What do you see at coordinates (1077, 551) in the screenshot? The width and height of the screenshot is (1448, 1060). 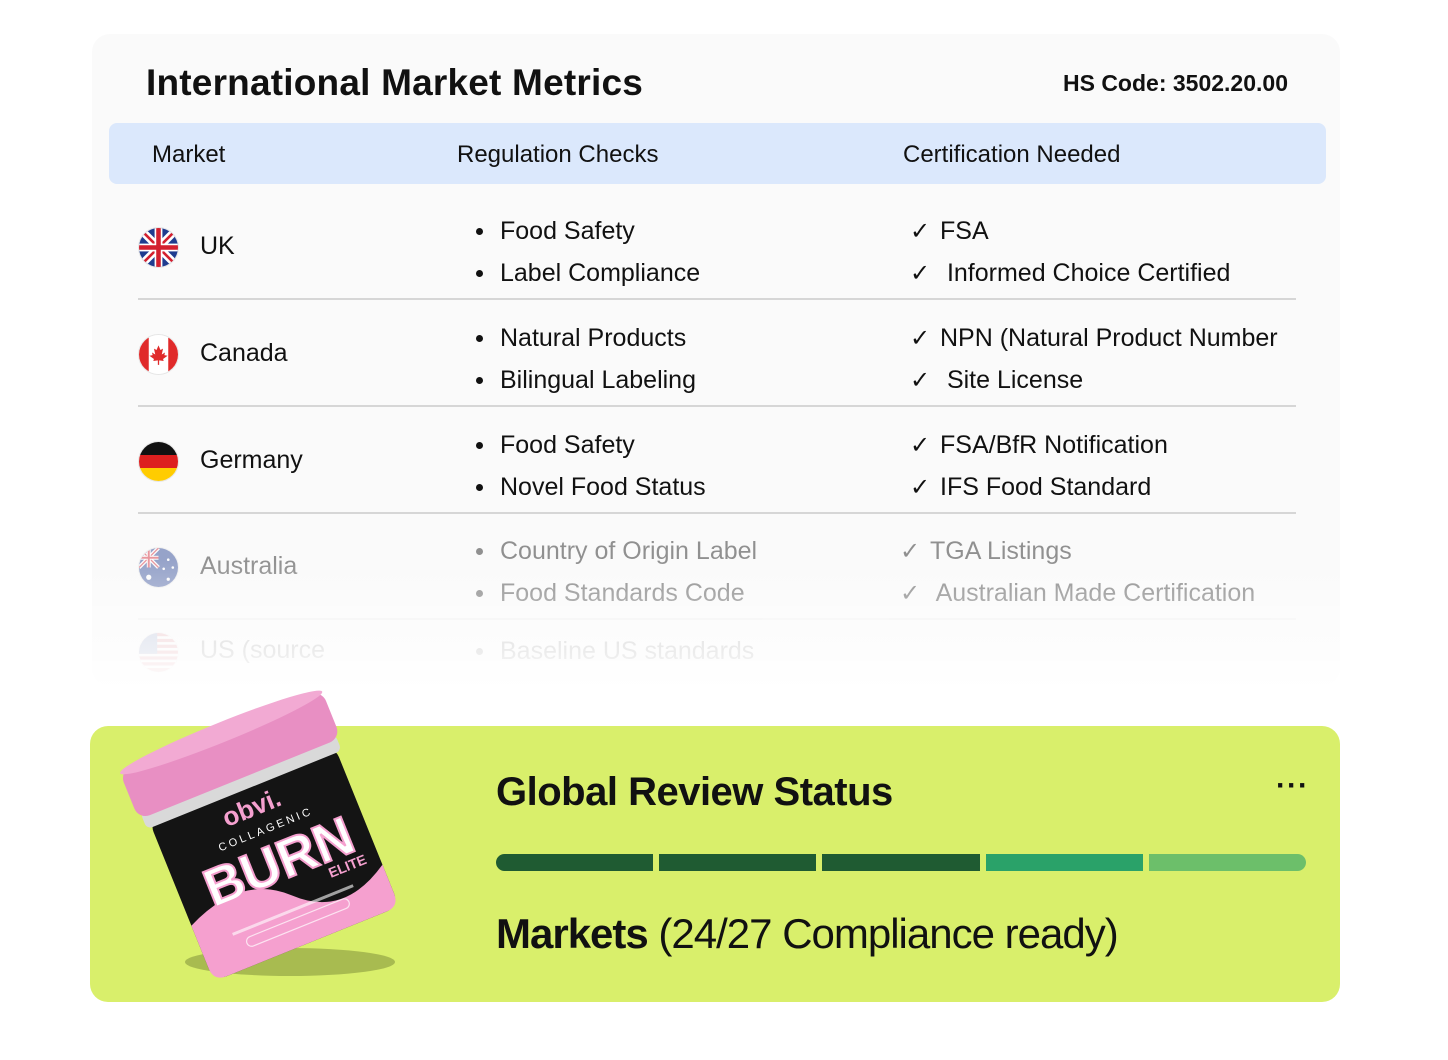 I see `list-item: ✓ TGA Listings` at bounding box center [1077, 551].